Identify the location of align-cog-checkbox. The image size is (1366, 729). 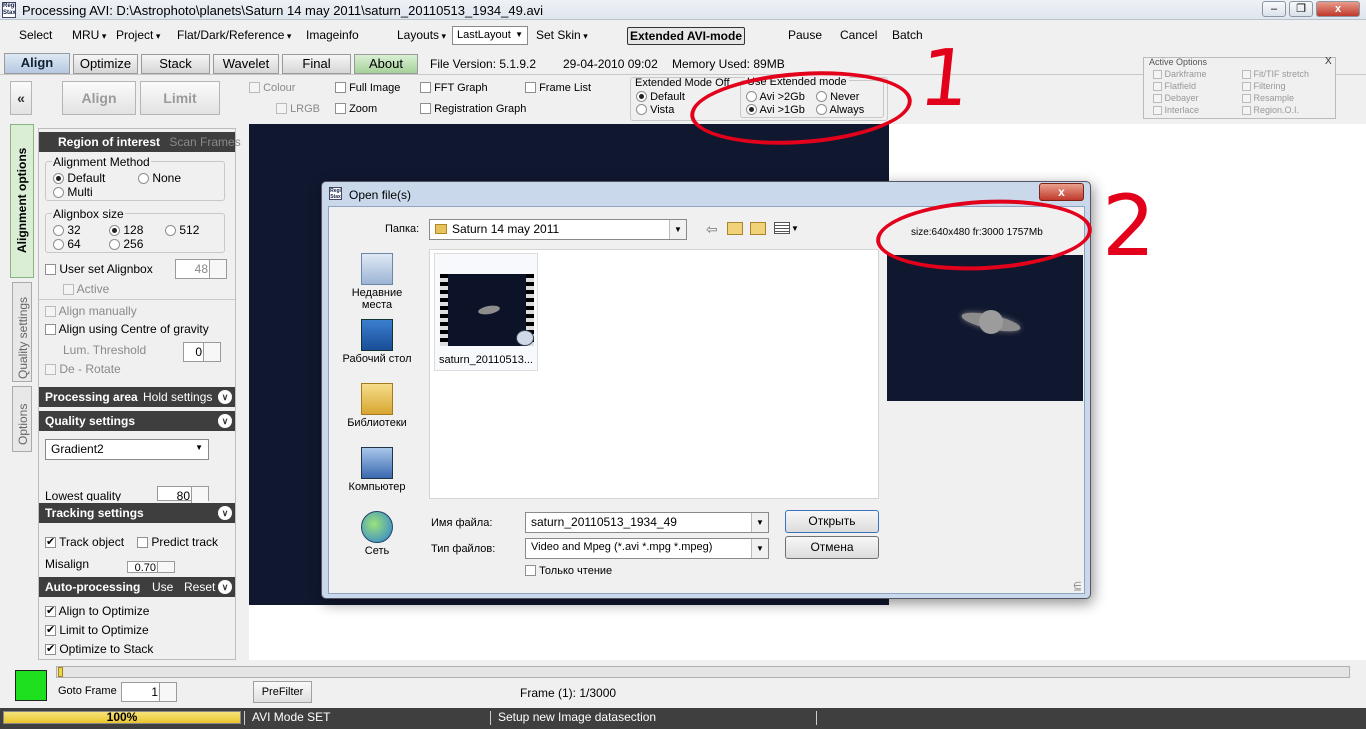
(50, 329).